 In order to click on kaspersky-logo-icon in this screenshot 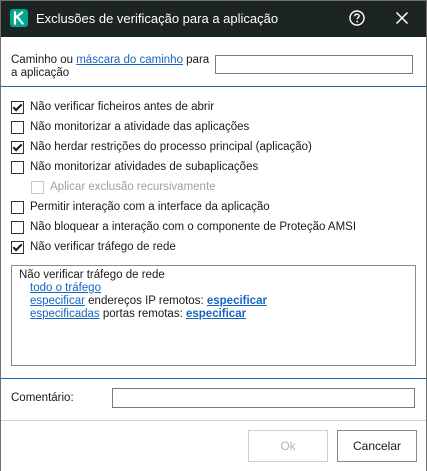, I will do `click(19, 18)`.